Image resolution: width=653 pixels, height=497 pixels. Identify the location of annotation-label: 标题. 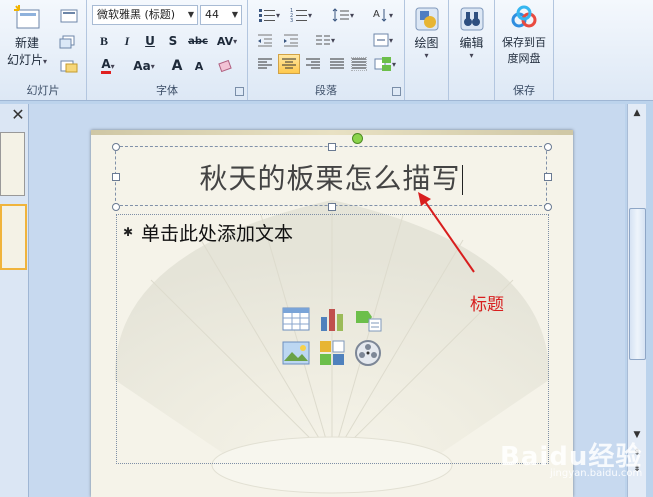
(487, 305).